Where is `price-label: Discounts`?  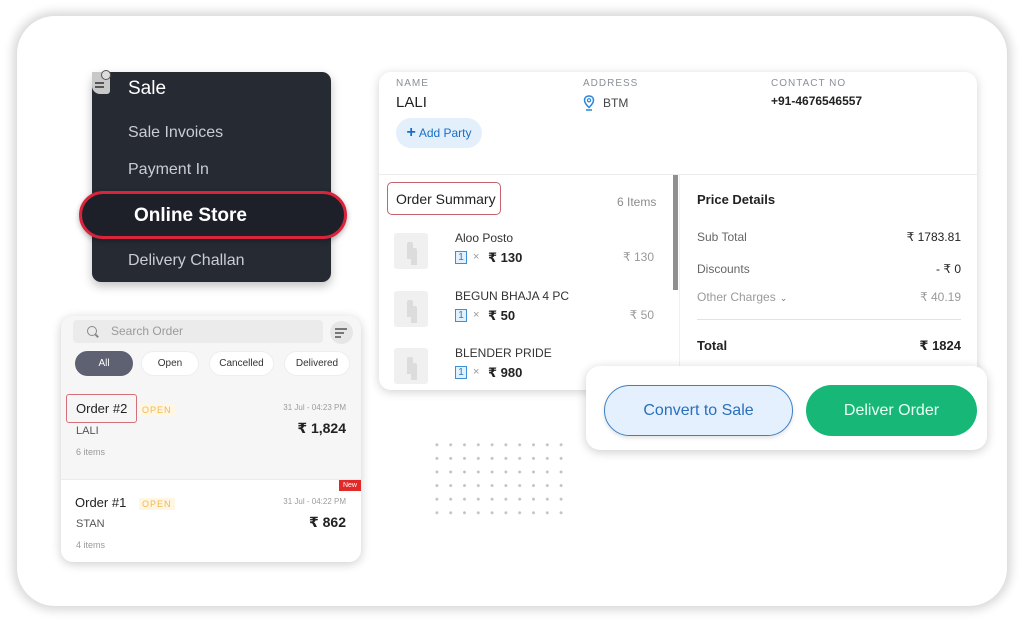
price-label: Discounts is located at coordinates (723, 269).